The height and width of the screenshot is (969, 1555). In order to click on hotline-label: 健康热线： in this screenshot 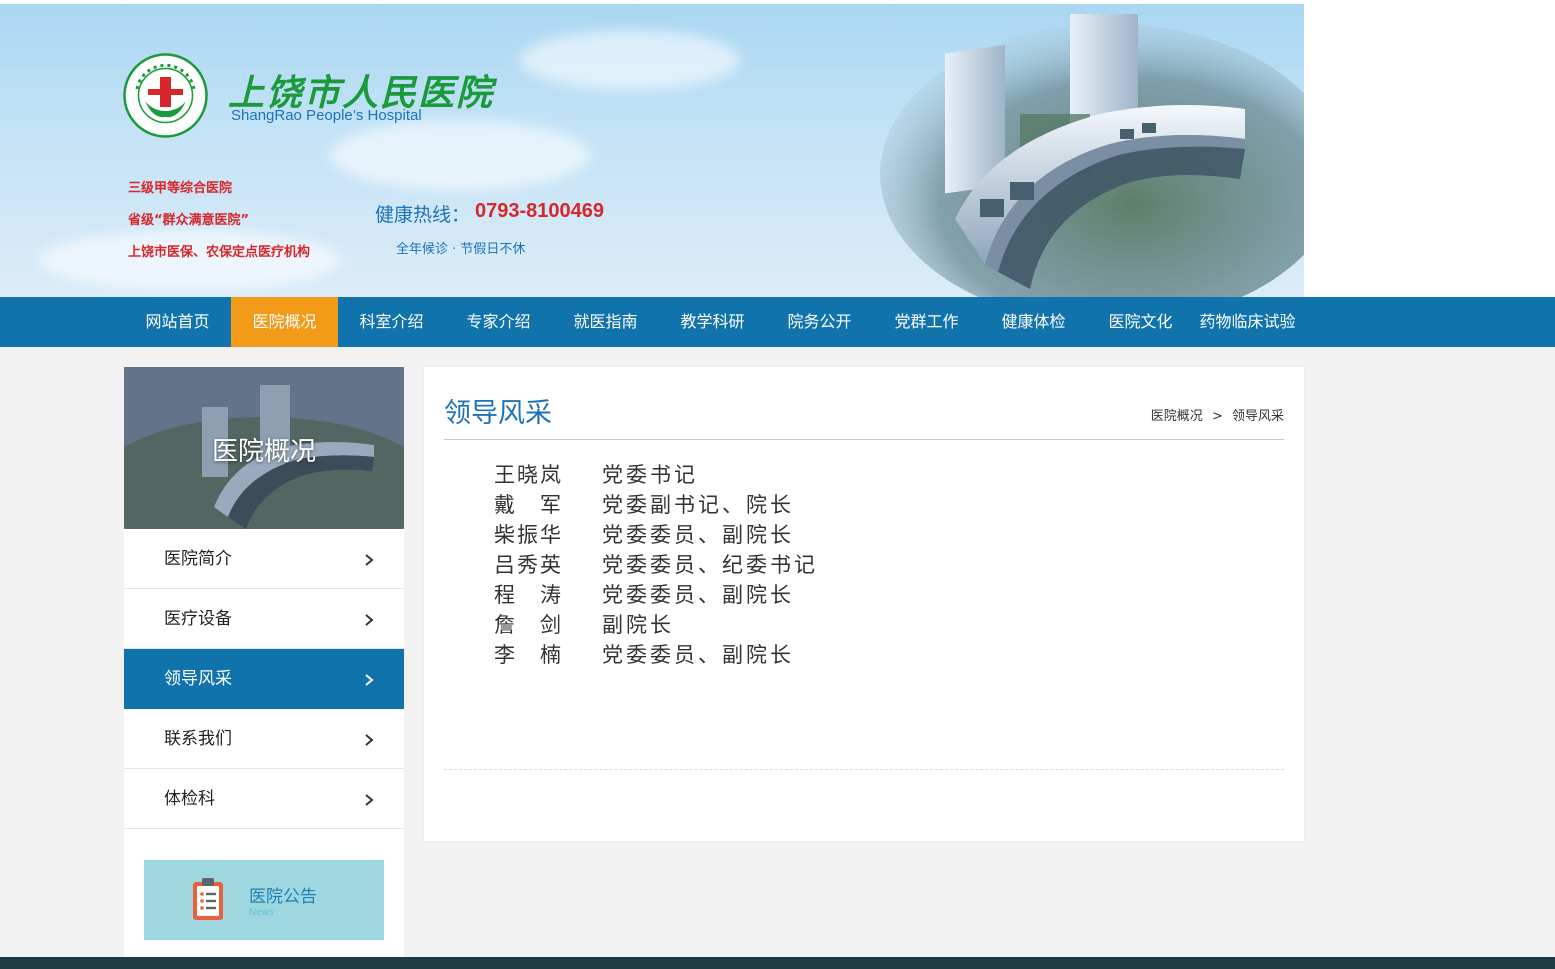, I will do `click(423, 215)`.